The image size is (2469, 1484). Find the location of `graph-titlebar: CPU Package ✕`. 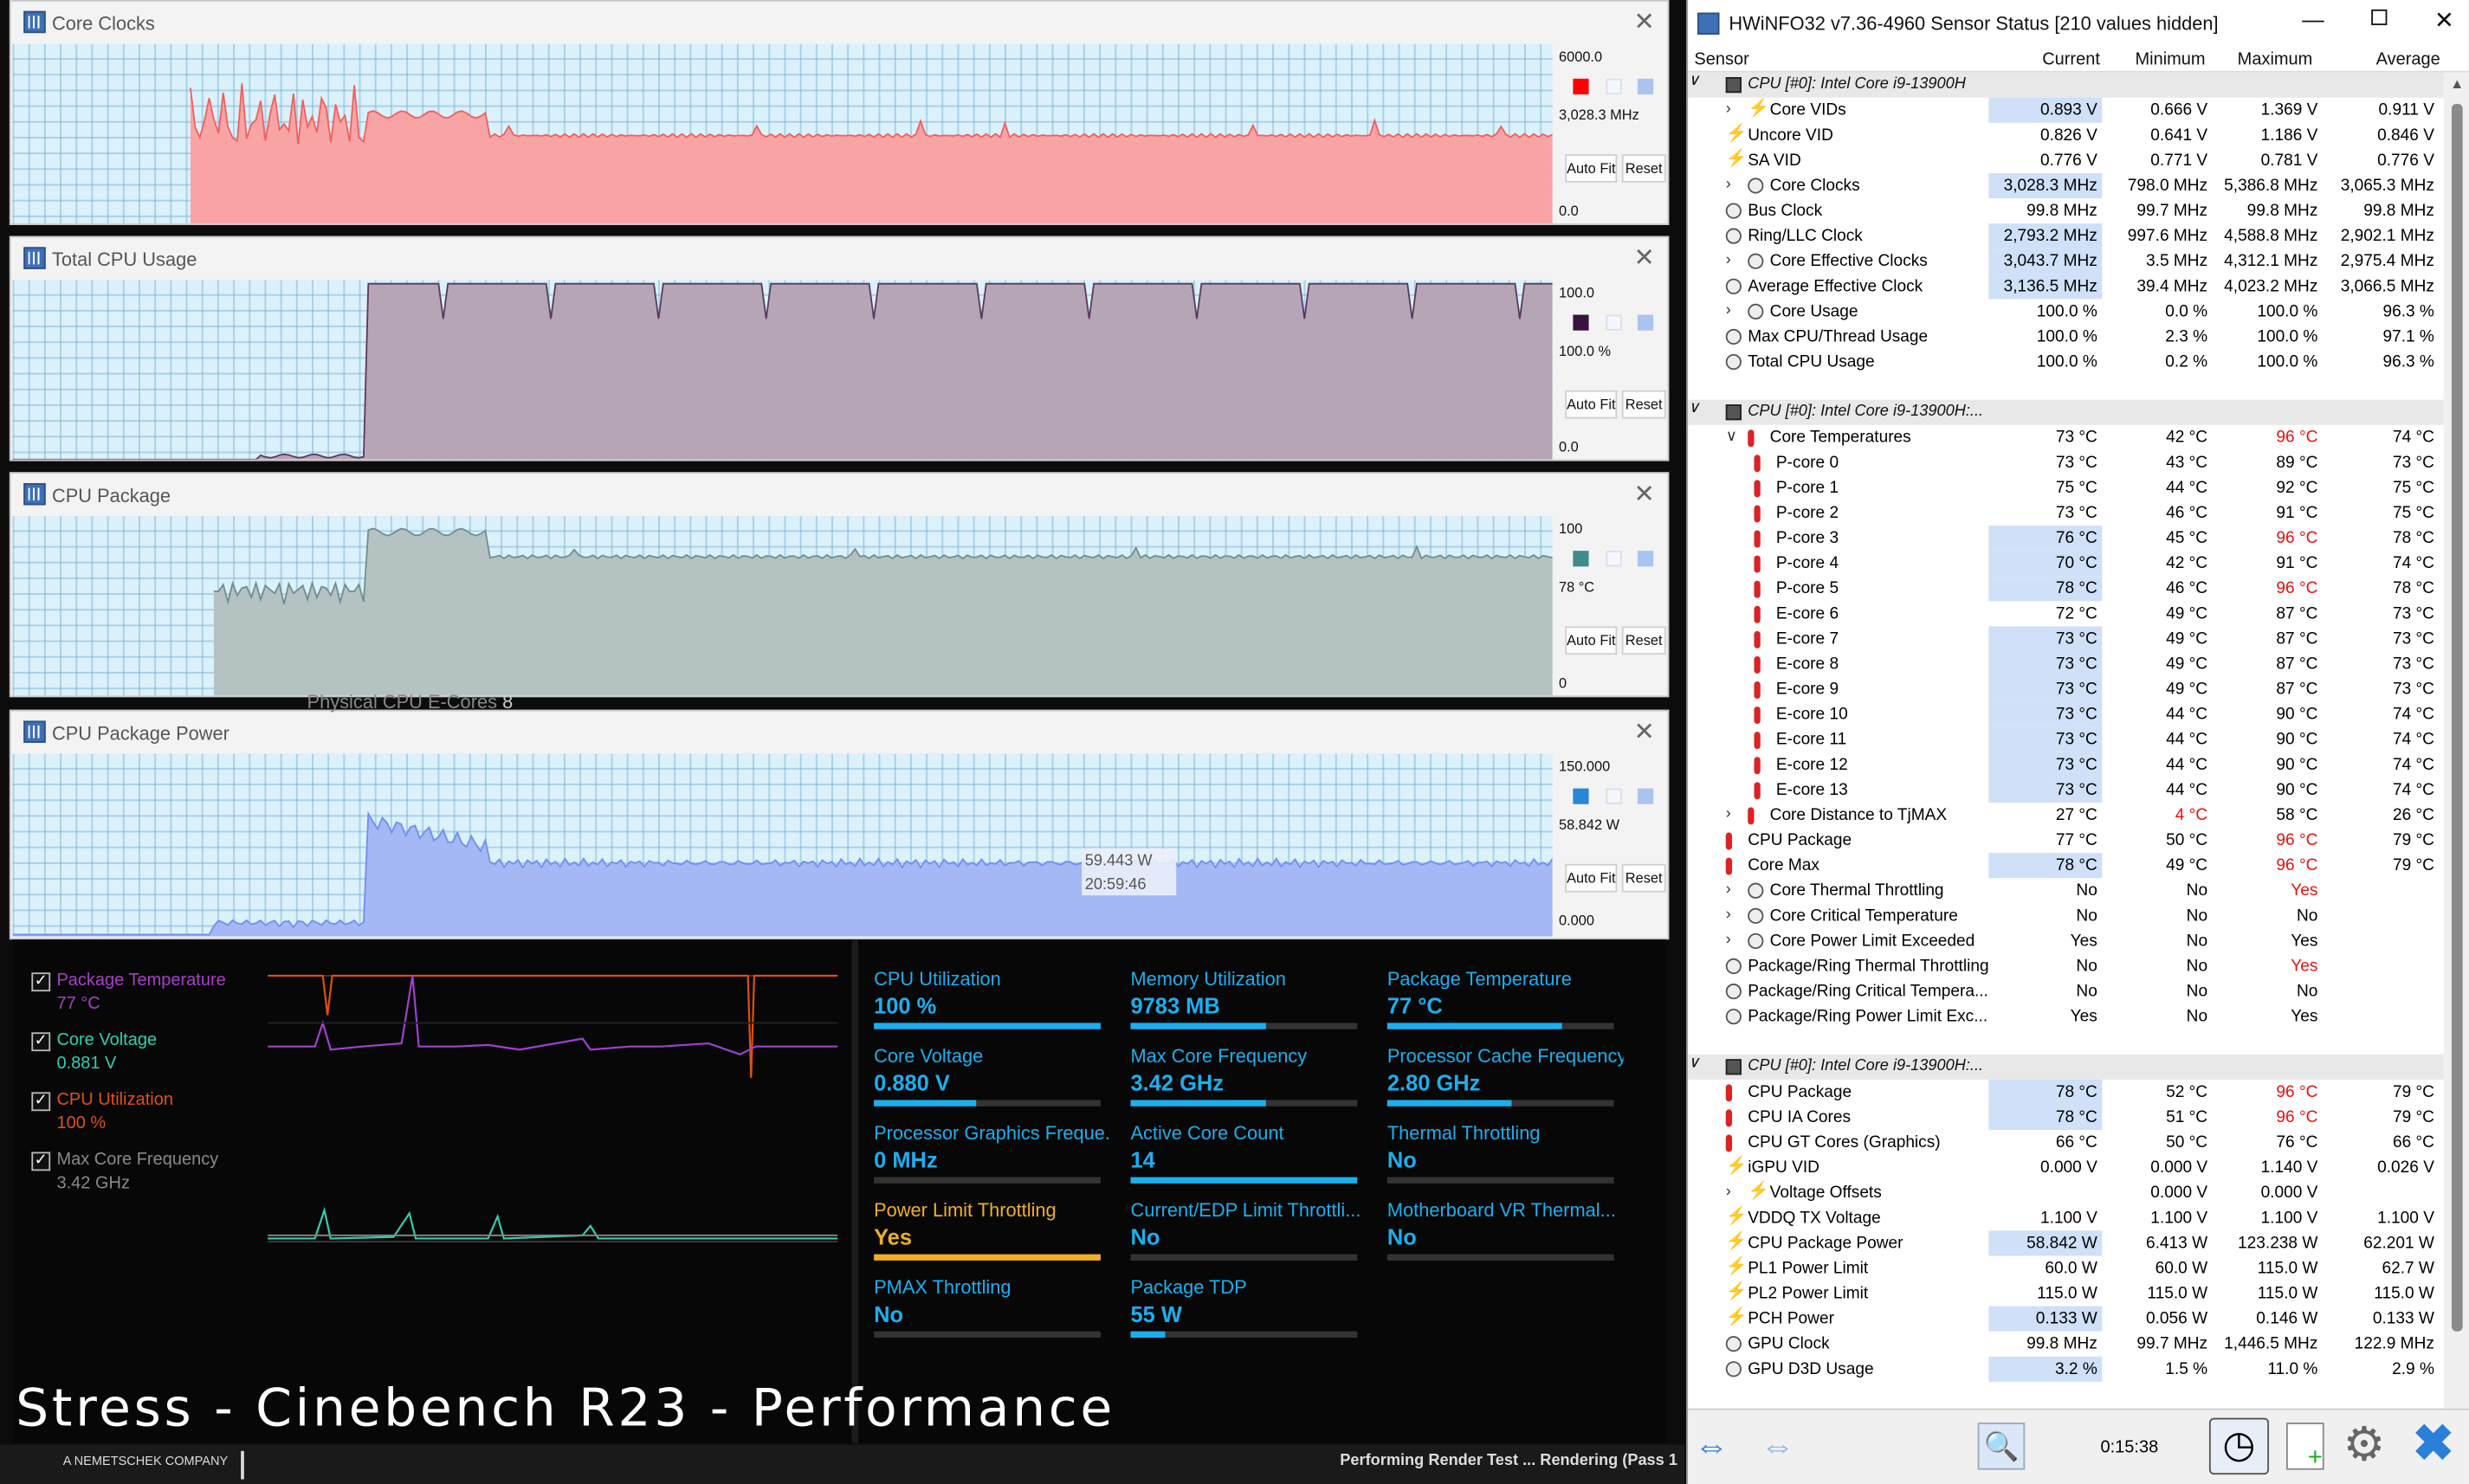

graph-titlebar: CPU Package ✕ is located at coordinates (839, 495).